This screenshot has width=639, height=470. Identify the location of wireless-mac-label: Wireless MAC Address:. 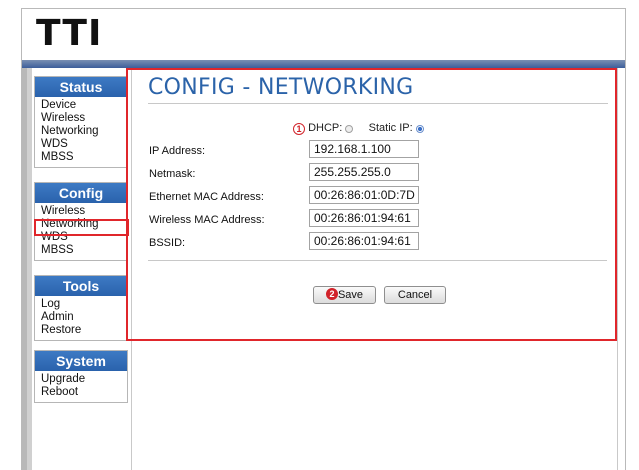
(207, 220).